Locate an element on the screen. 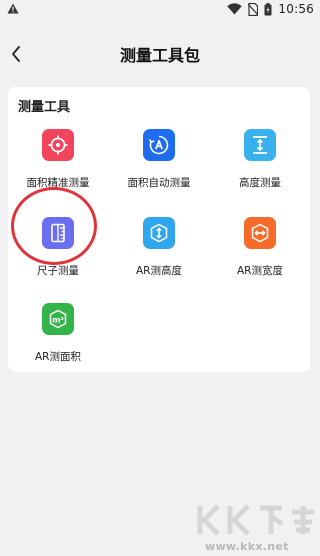 The image size is (320, 556). tool-label: 尺子测量 is located at coordinates (58, 271).